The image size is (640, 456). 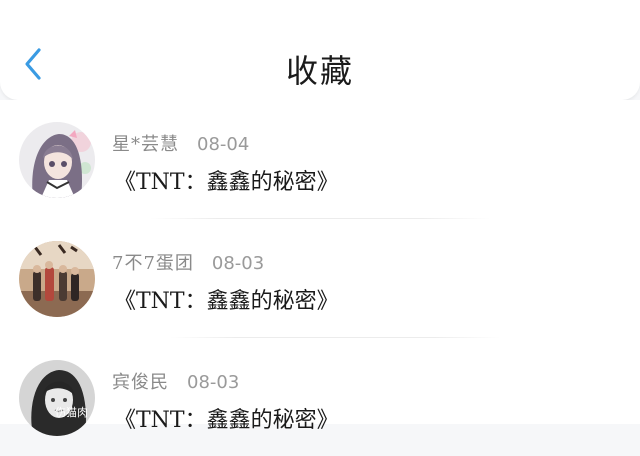 I want to click on item-meta: 星*芸慧 08-04, so click(x=180, y=143).